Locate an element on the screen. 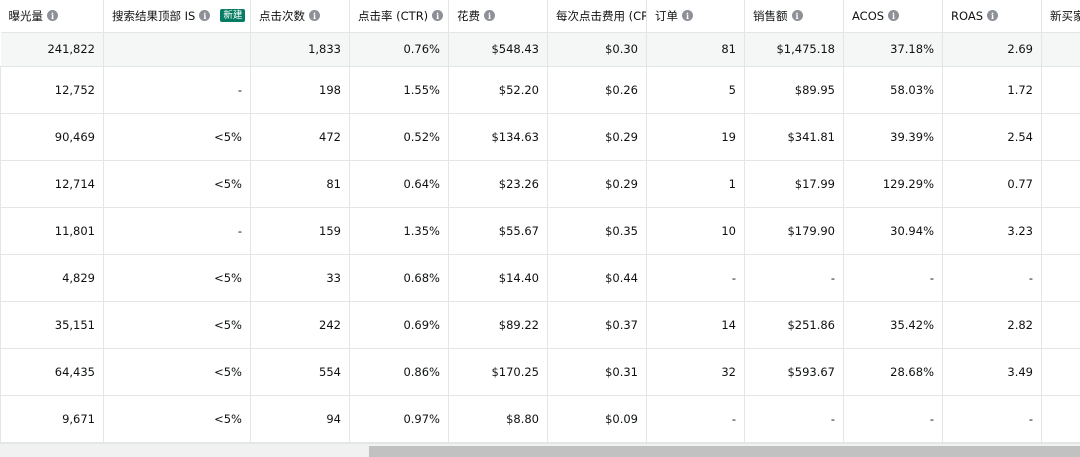 The width and height of the screenshot is (1080, 457). table-cell: 0.97% is located at coordinates (399, 419).